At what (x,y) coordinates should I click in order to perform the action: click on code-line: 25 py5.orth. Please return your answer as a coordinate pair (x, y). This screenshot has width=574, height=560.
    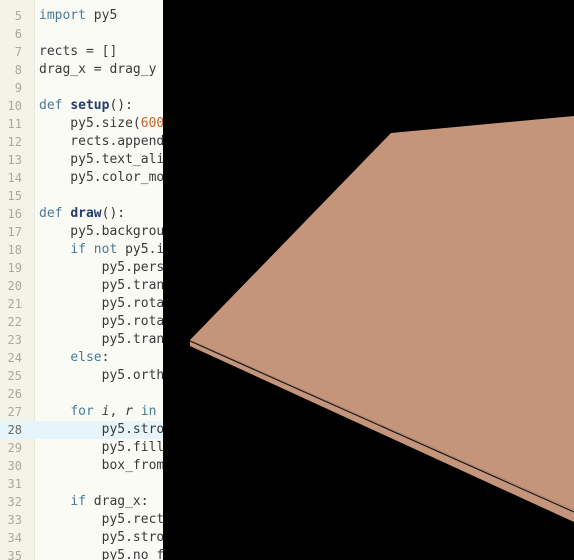
    Looking at the image, I should click on (81, 376).